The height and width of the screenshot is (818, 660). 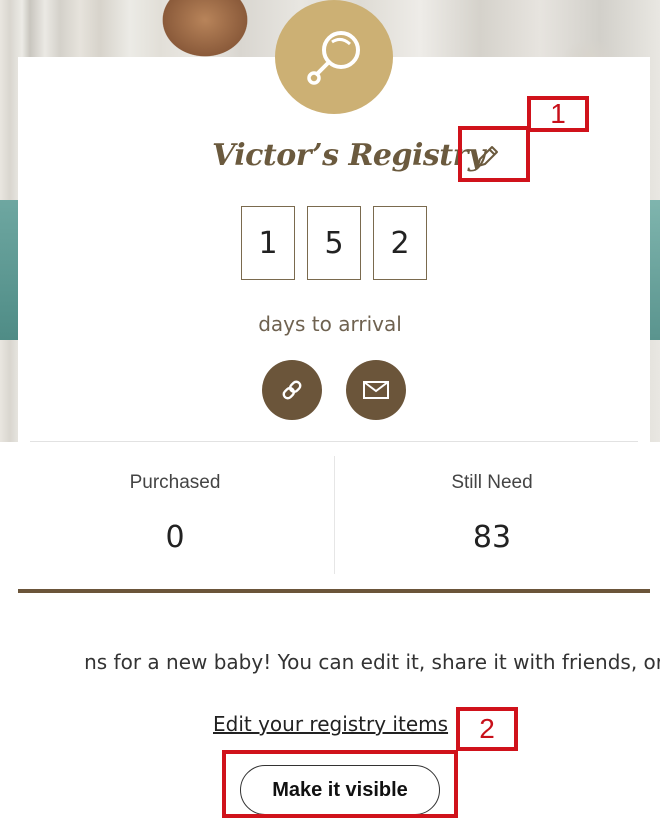 What do you see at coordinates (175, 537) in the screenshot?
I see `purchased-value: 0` at bounding box center [175, 537].